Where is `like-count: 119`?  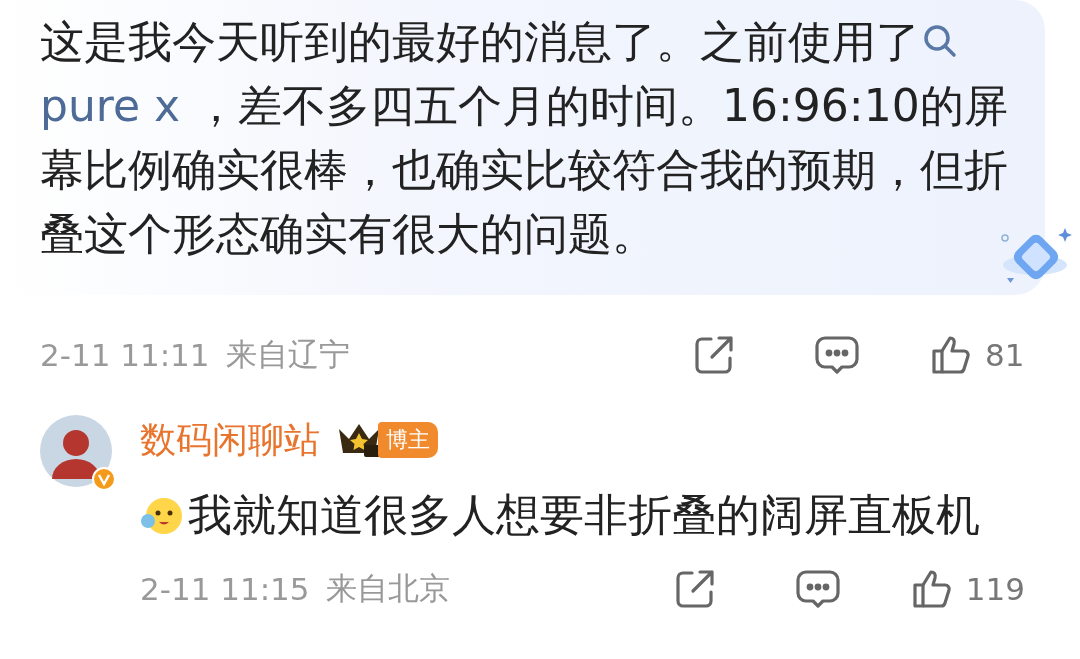 like-count: 119 is located at coordinates (995, 589).